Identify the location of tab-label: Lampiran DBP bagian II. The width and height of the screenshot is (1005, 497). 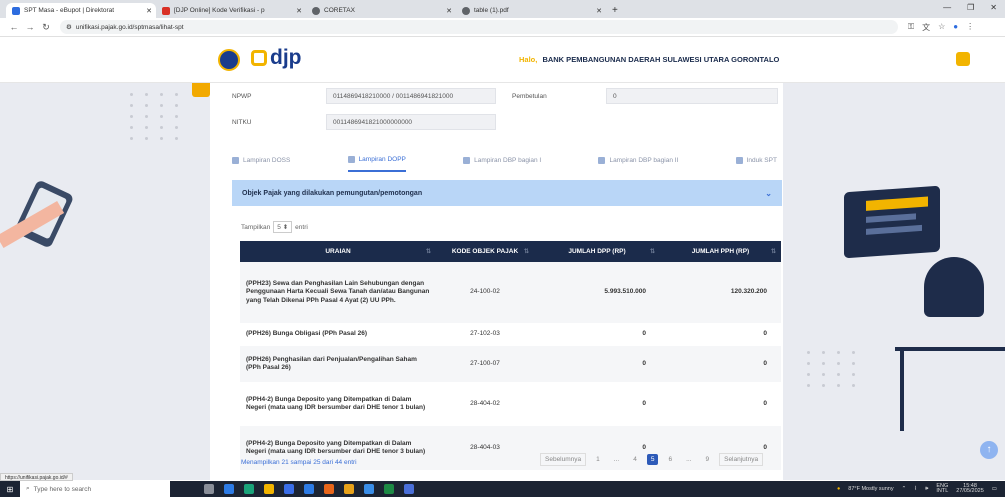
(644, 160).